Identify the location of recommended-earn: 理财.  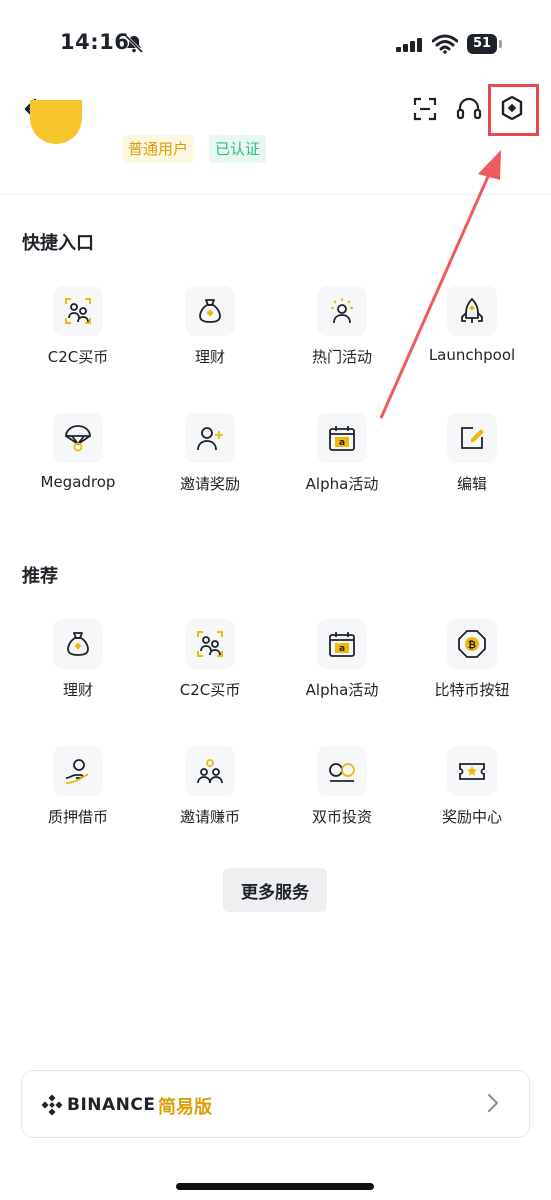
(78, 659).